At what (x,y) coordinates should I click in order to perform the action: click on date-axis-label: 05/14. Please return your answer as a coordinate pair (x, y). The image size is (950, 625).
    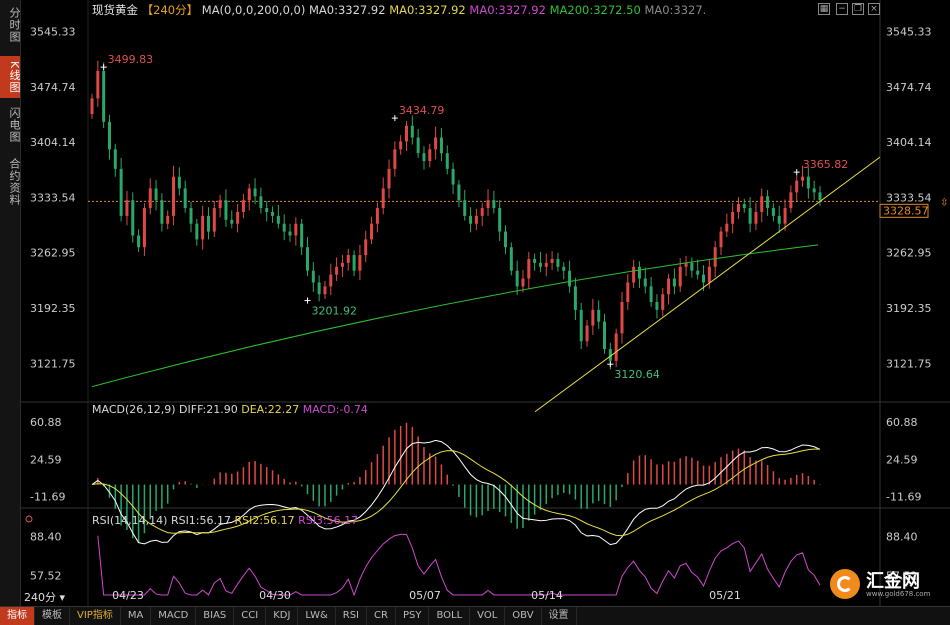
    Looking at the image, I should click on (547, 595).